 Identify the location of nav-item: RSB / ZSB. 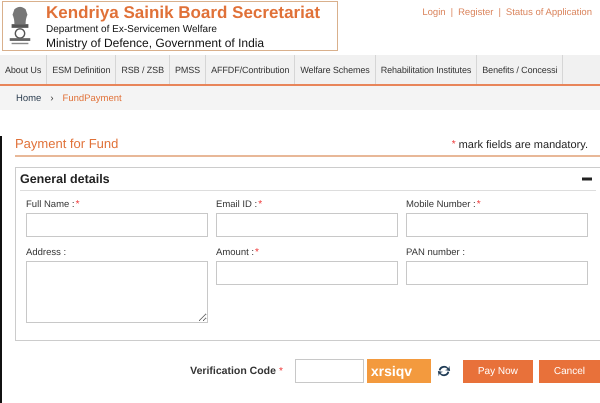
(143, 69).